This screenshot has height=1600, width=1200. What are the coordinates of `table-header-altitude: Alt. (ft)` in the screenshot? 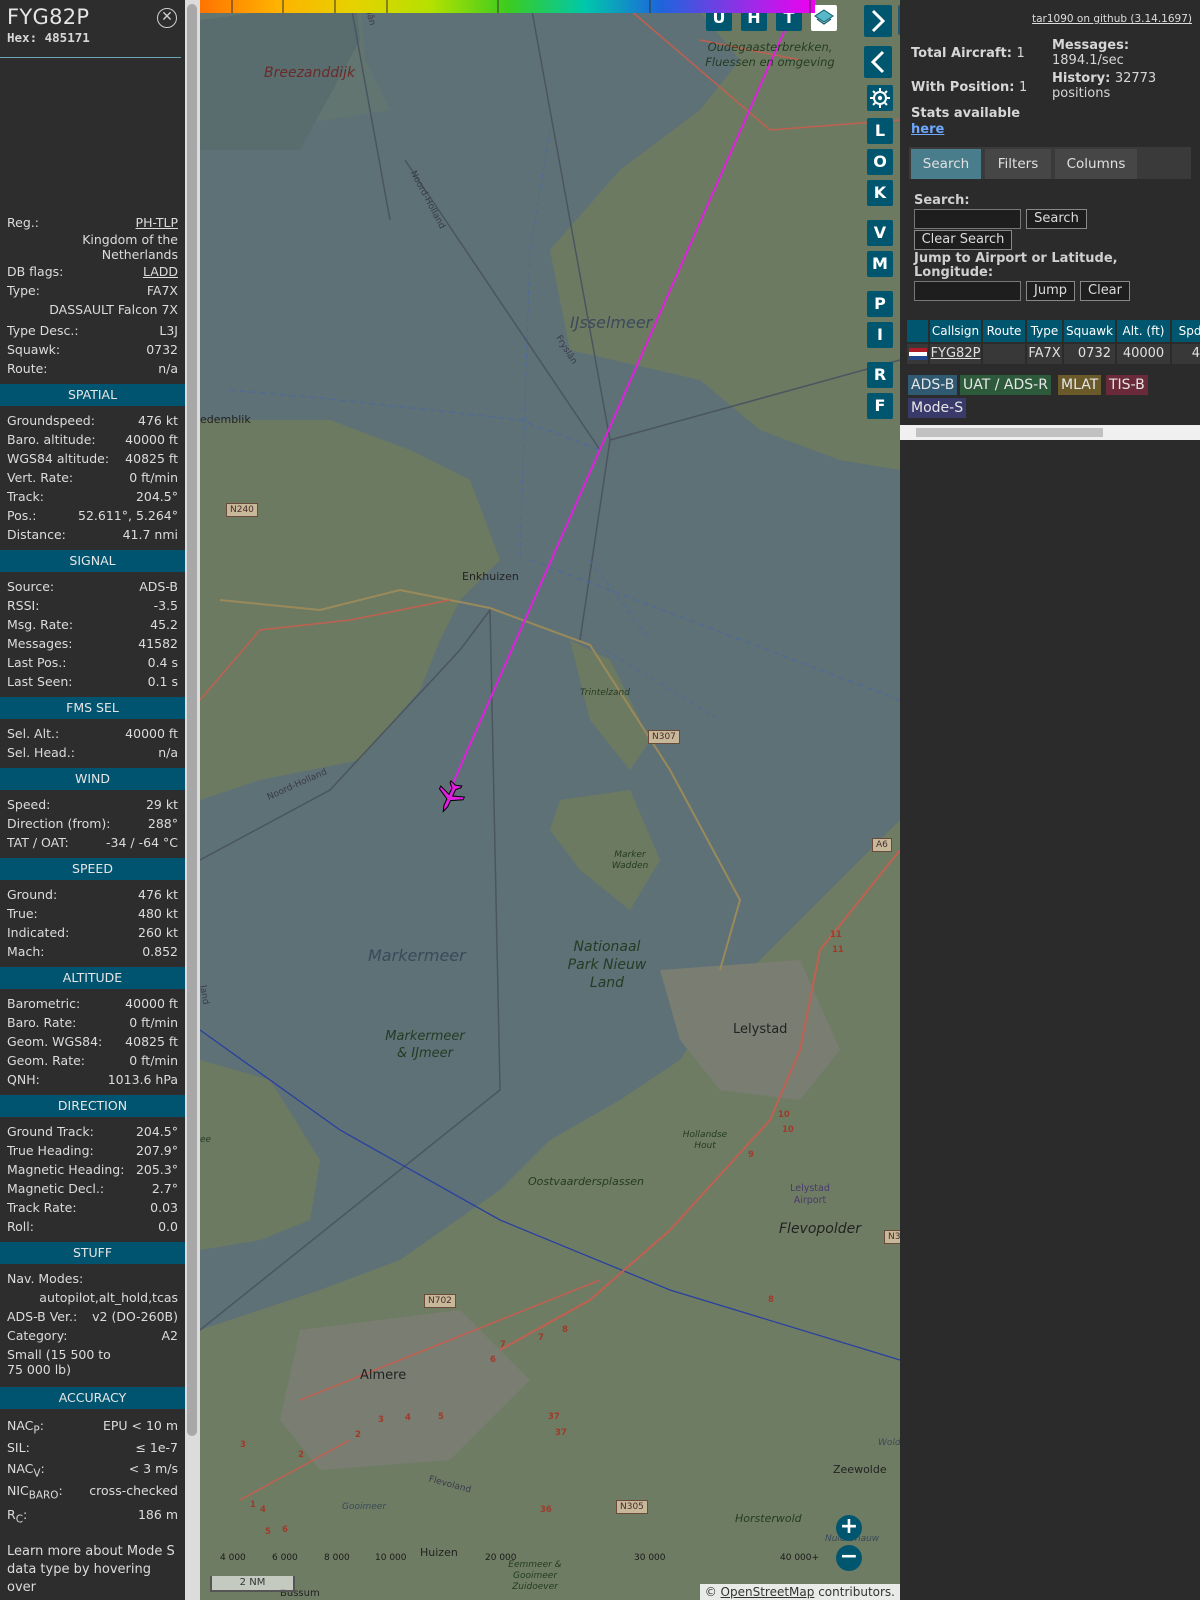 It's located at (1143, 331).